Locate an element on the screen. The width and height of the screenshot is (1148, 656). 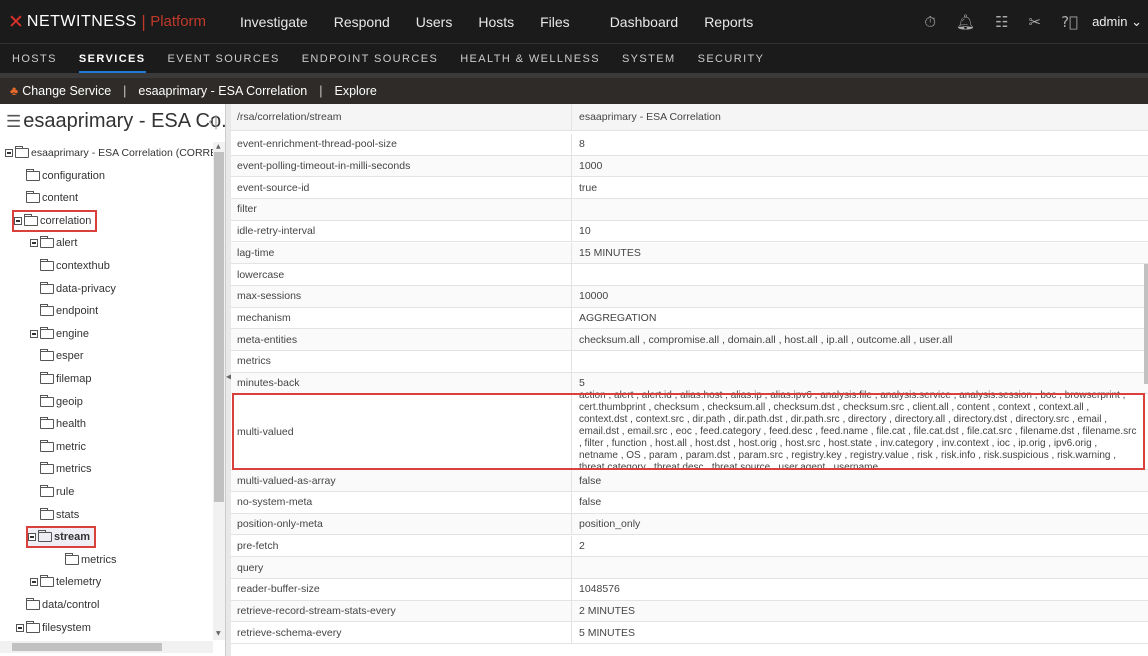
table-row: pre-fetch 2 is located at coordinates (689, 546).